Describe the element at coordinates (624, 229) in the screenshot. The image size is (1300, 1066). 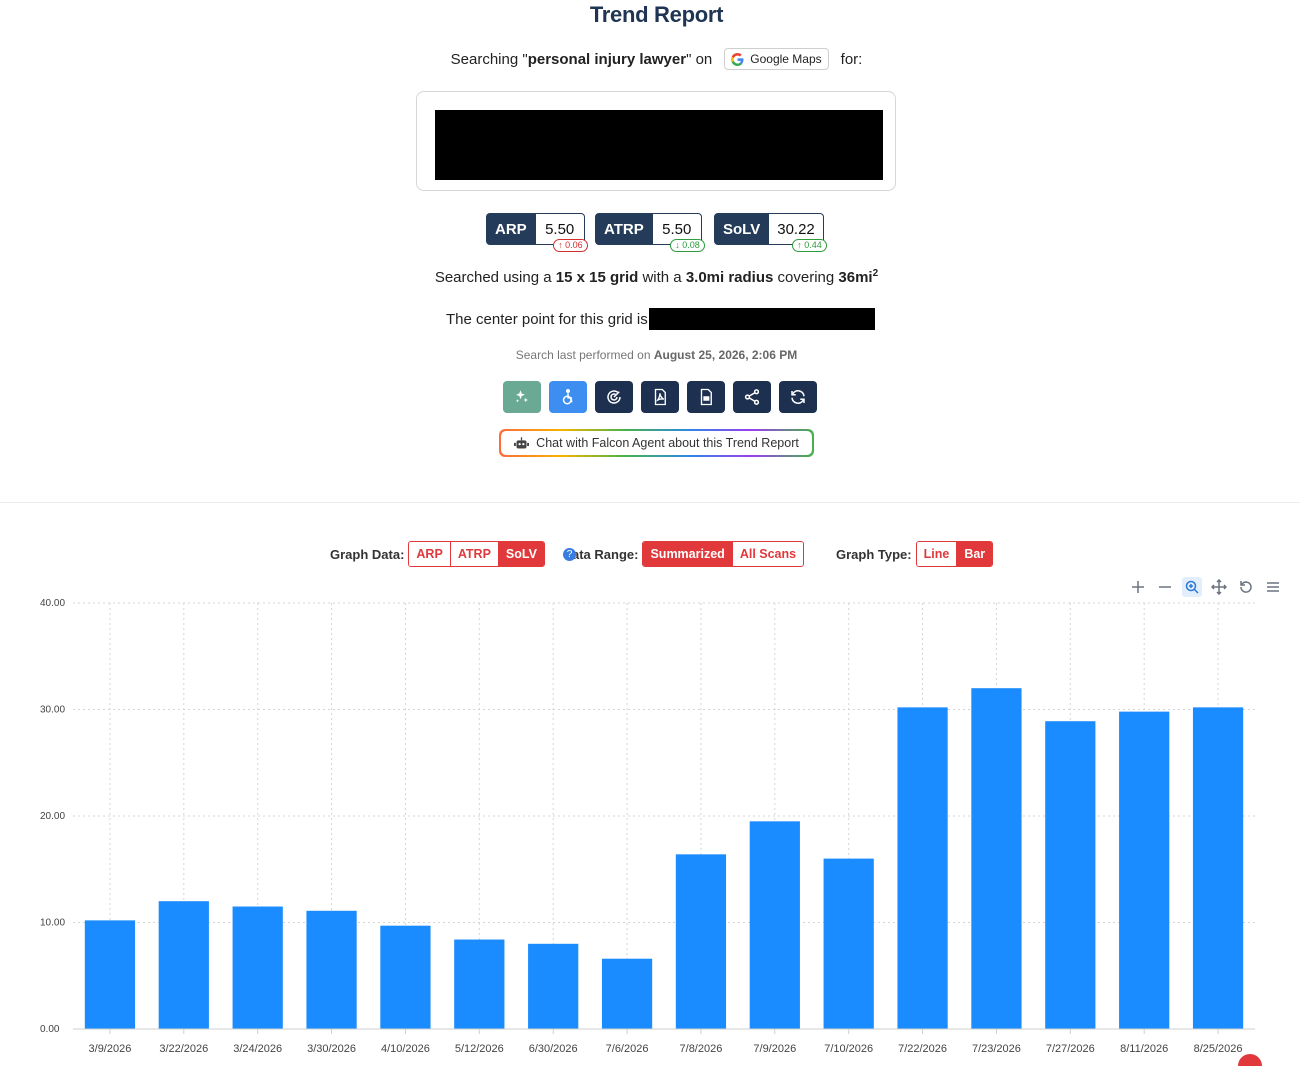
I see `metric-label: ATRP` at that location.